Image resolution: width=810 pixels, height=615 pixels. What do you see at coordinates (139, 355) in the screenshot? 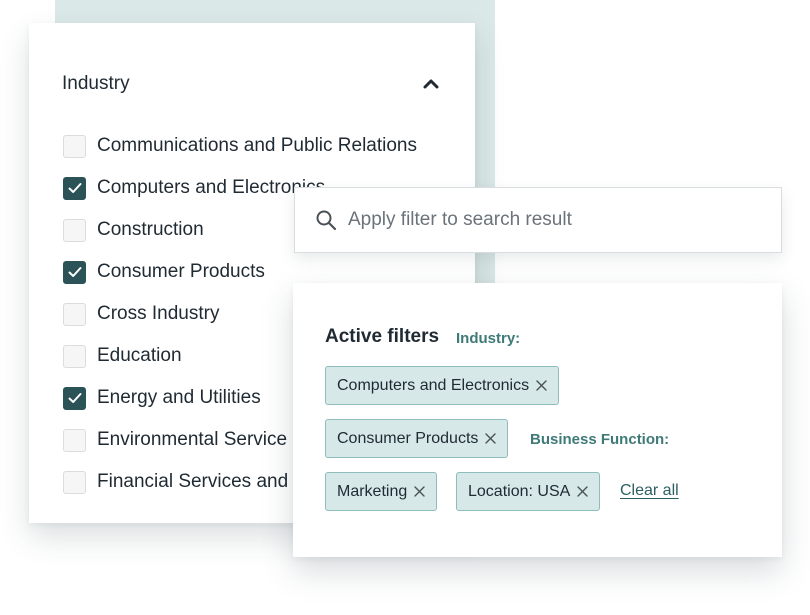
I see `industry-option-label: Education` at bounding box center [139, 355].